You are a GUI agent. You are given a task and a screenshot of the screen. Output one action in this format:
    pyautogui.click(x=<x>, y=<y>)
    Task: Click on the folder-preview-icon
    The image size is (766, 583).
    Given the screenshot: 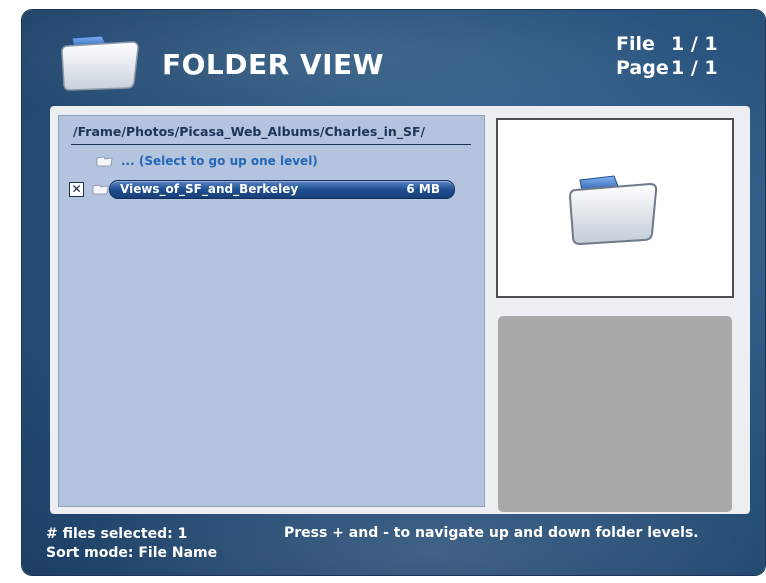 What is the action you would take?
    pyautogui.click(x=613, y=210)
    